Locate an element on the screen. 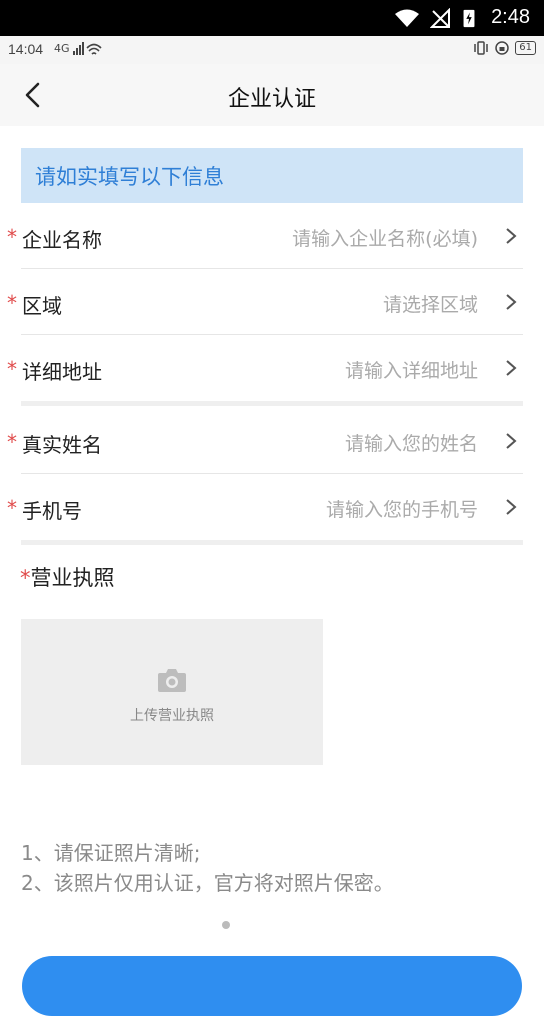 The image size is (544, 1016). form-row-region: * 区域 请选择区域 is located at coordinates (272, 302).